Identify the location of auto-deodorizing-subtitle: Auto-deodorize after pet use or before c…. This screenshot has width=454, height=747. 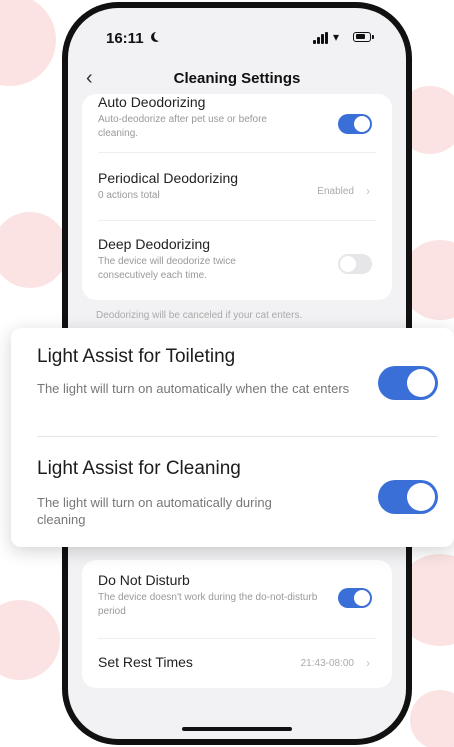
(182, 126).